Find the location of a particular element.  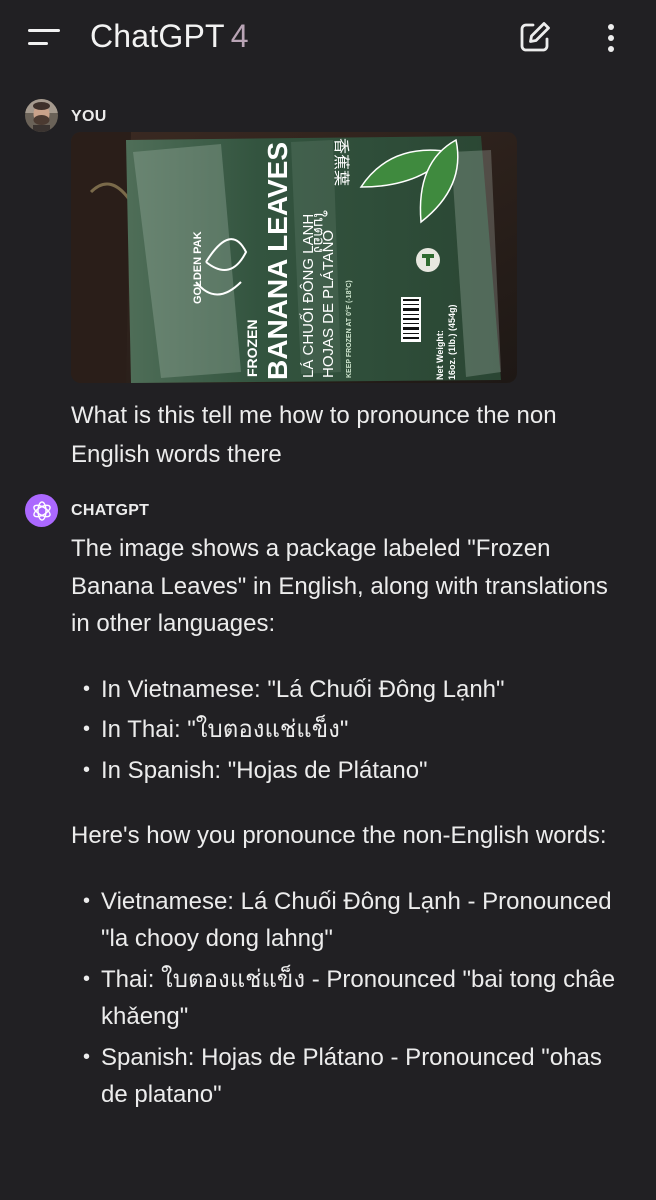

list-item: In Spanish: "Hojas de Plátano" is located at coordinates (357, 771).